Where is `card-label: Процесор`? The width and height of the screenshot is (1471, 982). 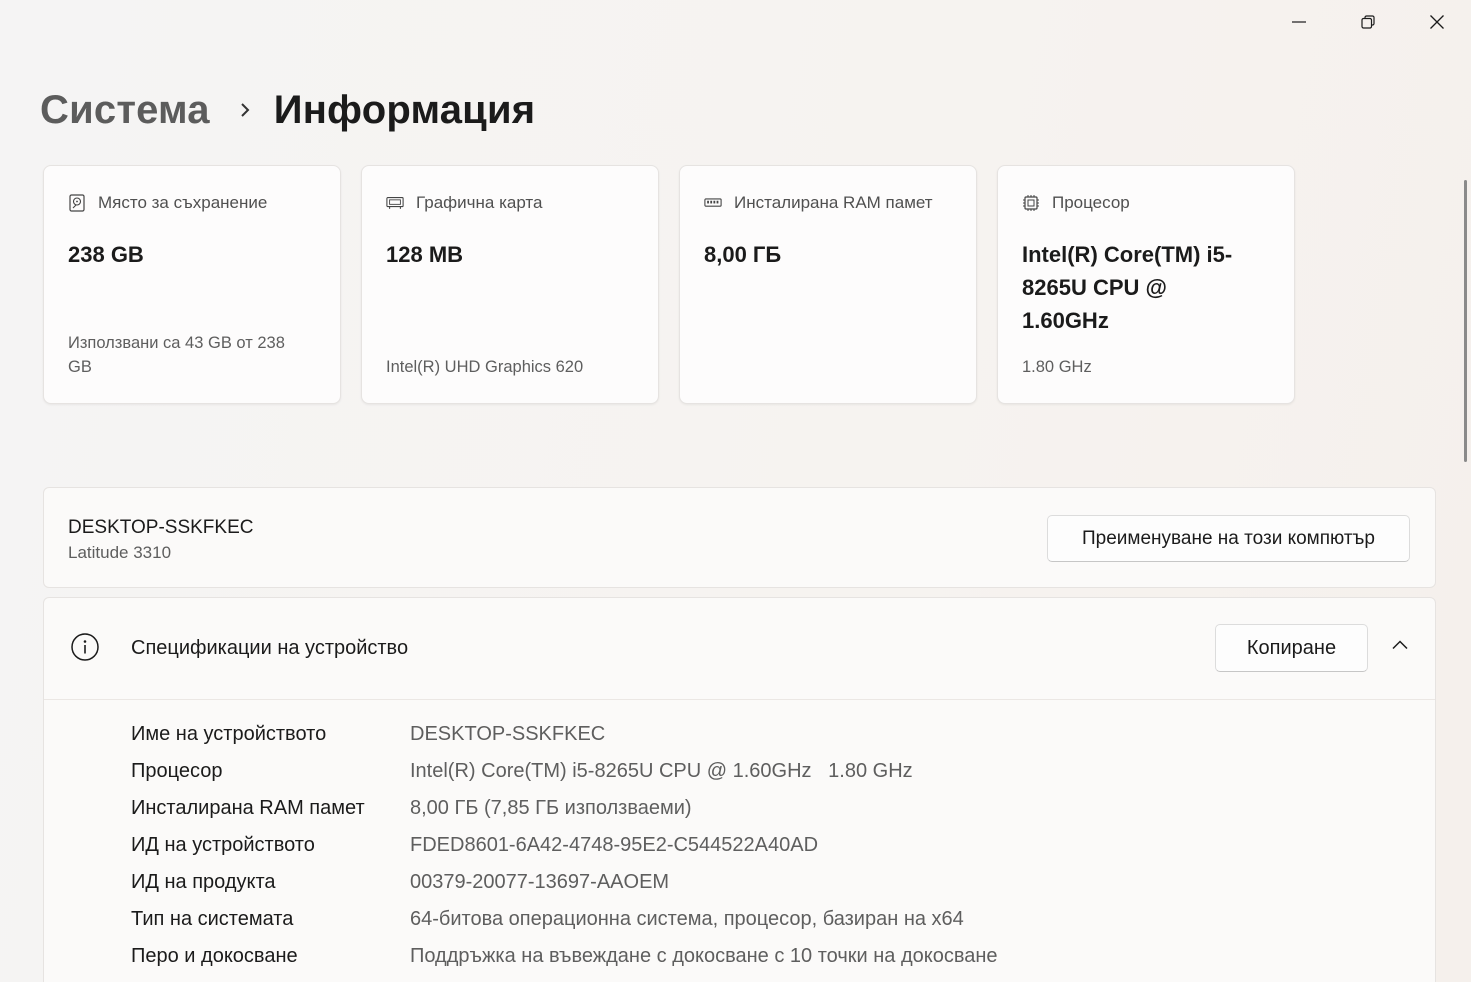 card-label: Процесор is located at coordinates (1091, 202).